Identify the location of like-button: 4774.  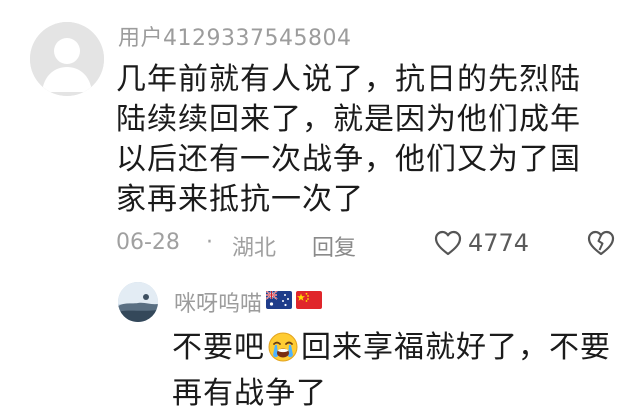
(481, 243).